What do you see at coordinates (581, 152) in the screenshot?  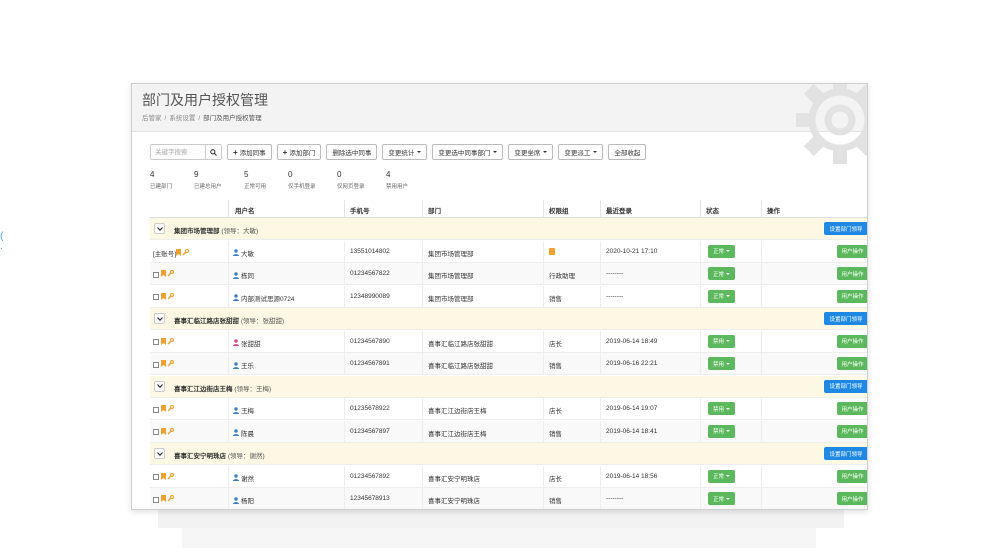 I see `change-dispatch-dropdown: 变更派工` at bounding box center [581, 152].